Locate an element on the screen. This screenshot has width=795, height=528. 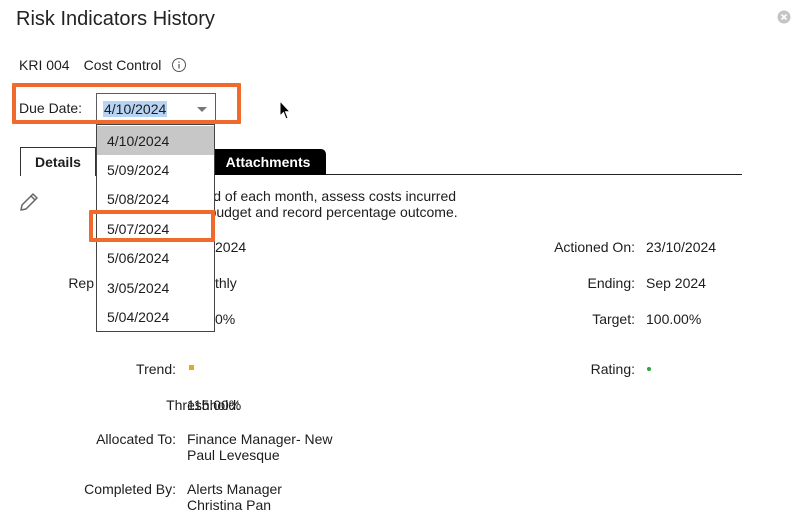
completed-label: Completed By: is located at coordinates (130, 489).